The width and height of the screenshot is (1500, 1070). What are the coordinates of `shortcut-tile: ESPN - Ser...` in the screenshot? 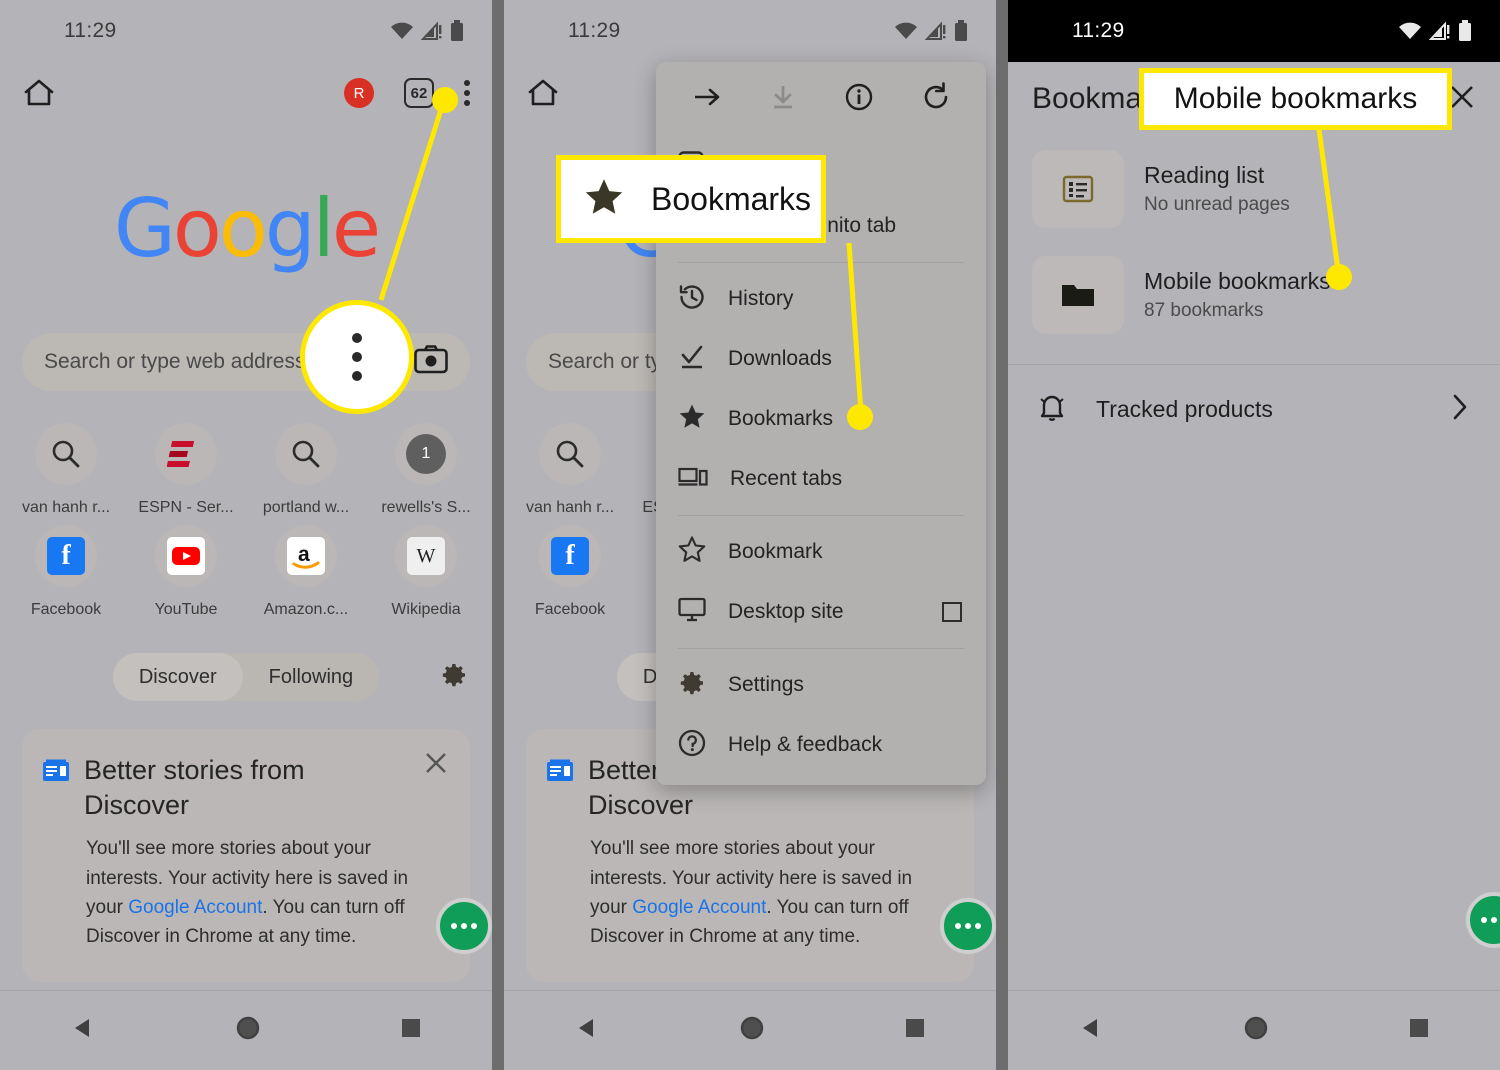 It's located at (186, 470).